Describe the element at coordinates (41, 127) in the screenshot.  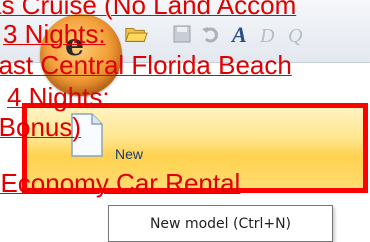
I see `overlay-line-5: (Bonus)` at that location.